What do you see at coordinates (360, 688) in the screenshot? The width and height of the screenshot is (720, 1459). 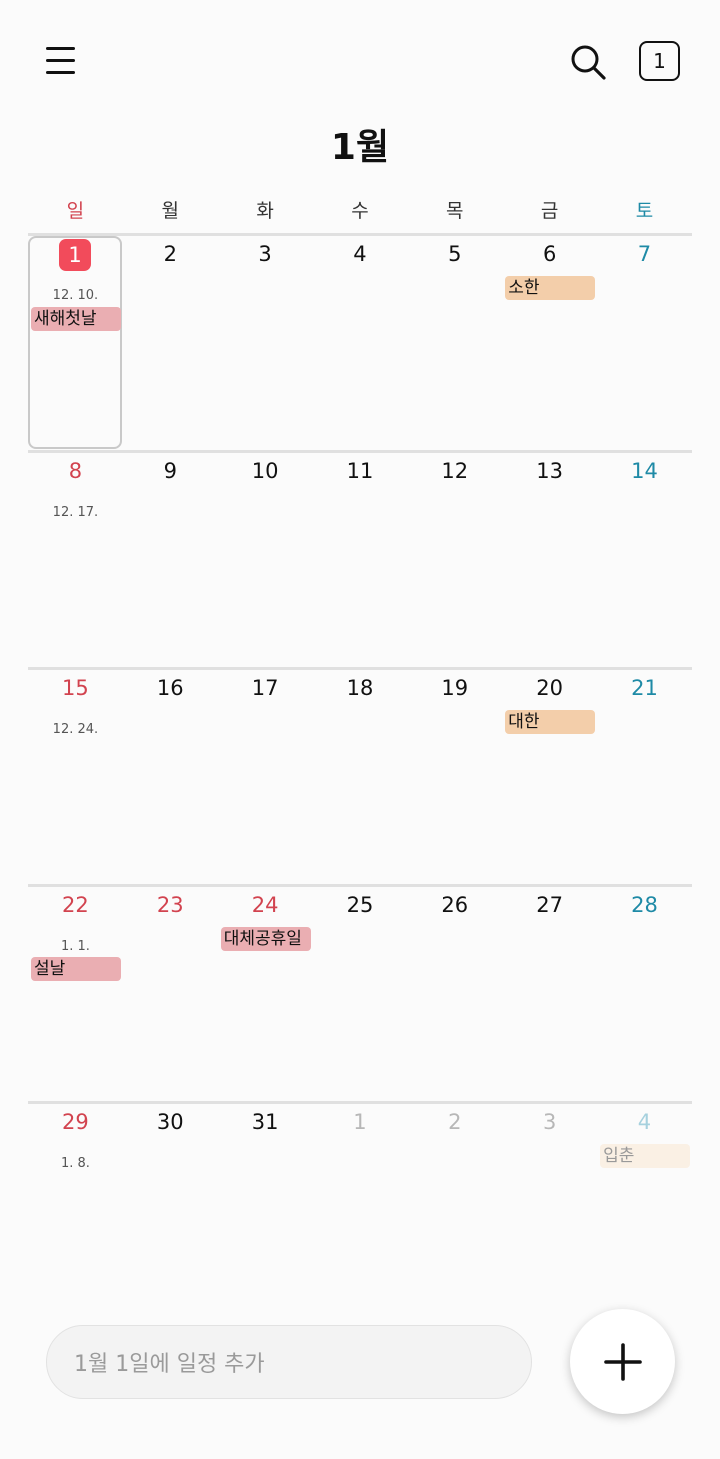 I see `day-number: 18` at bounding box center [360, 688].